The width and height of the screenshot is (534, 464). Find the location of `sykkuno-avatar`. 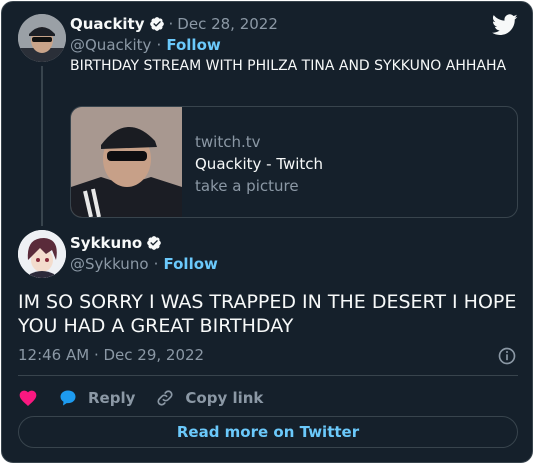

sykkuno-avatar is located at coordinates (42, 254).